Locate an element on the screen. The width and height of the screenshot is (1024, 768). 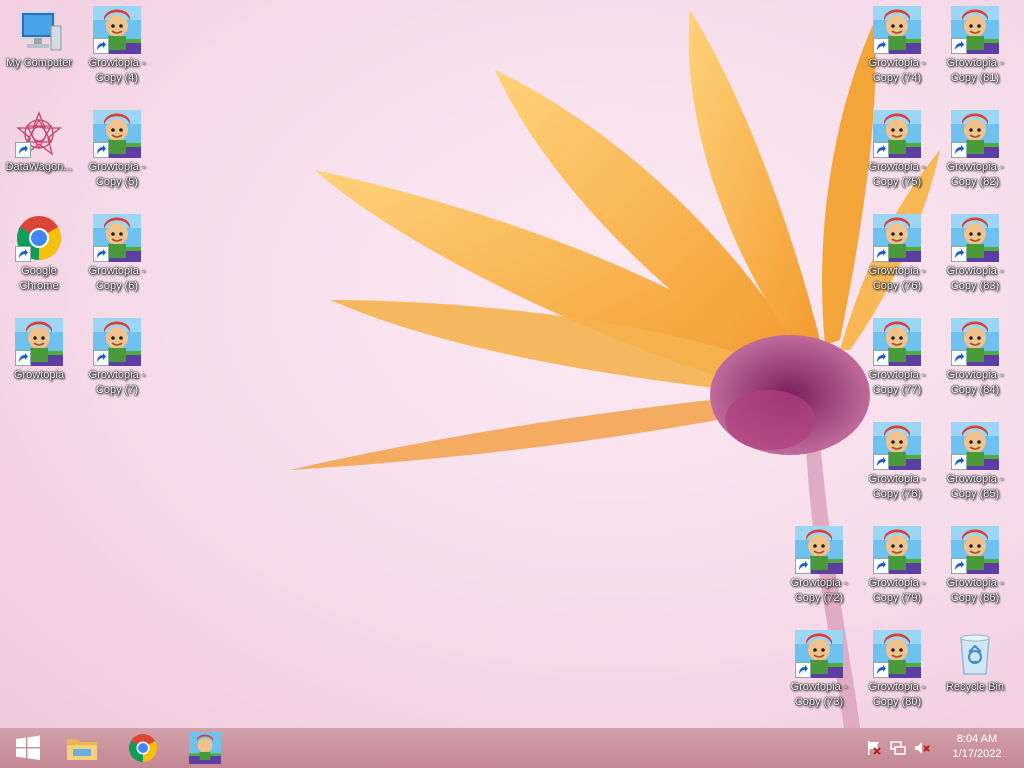
desktop-icon-label: Growtopia - Copy (4) is located at coordinates (117, 70).